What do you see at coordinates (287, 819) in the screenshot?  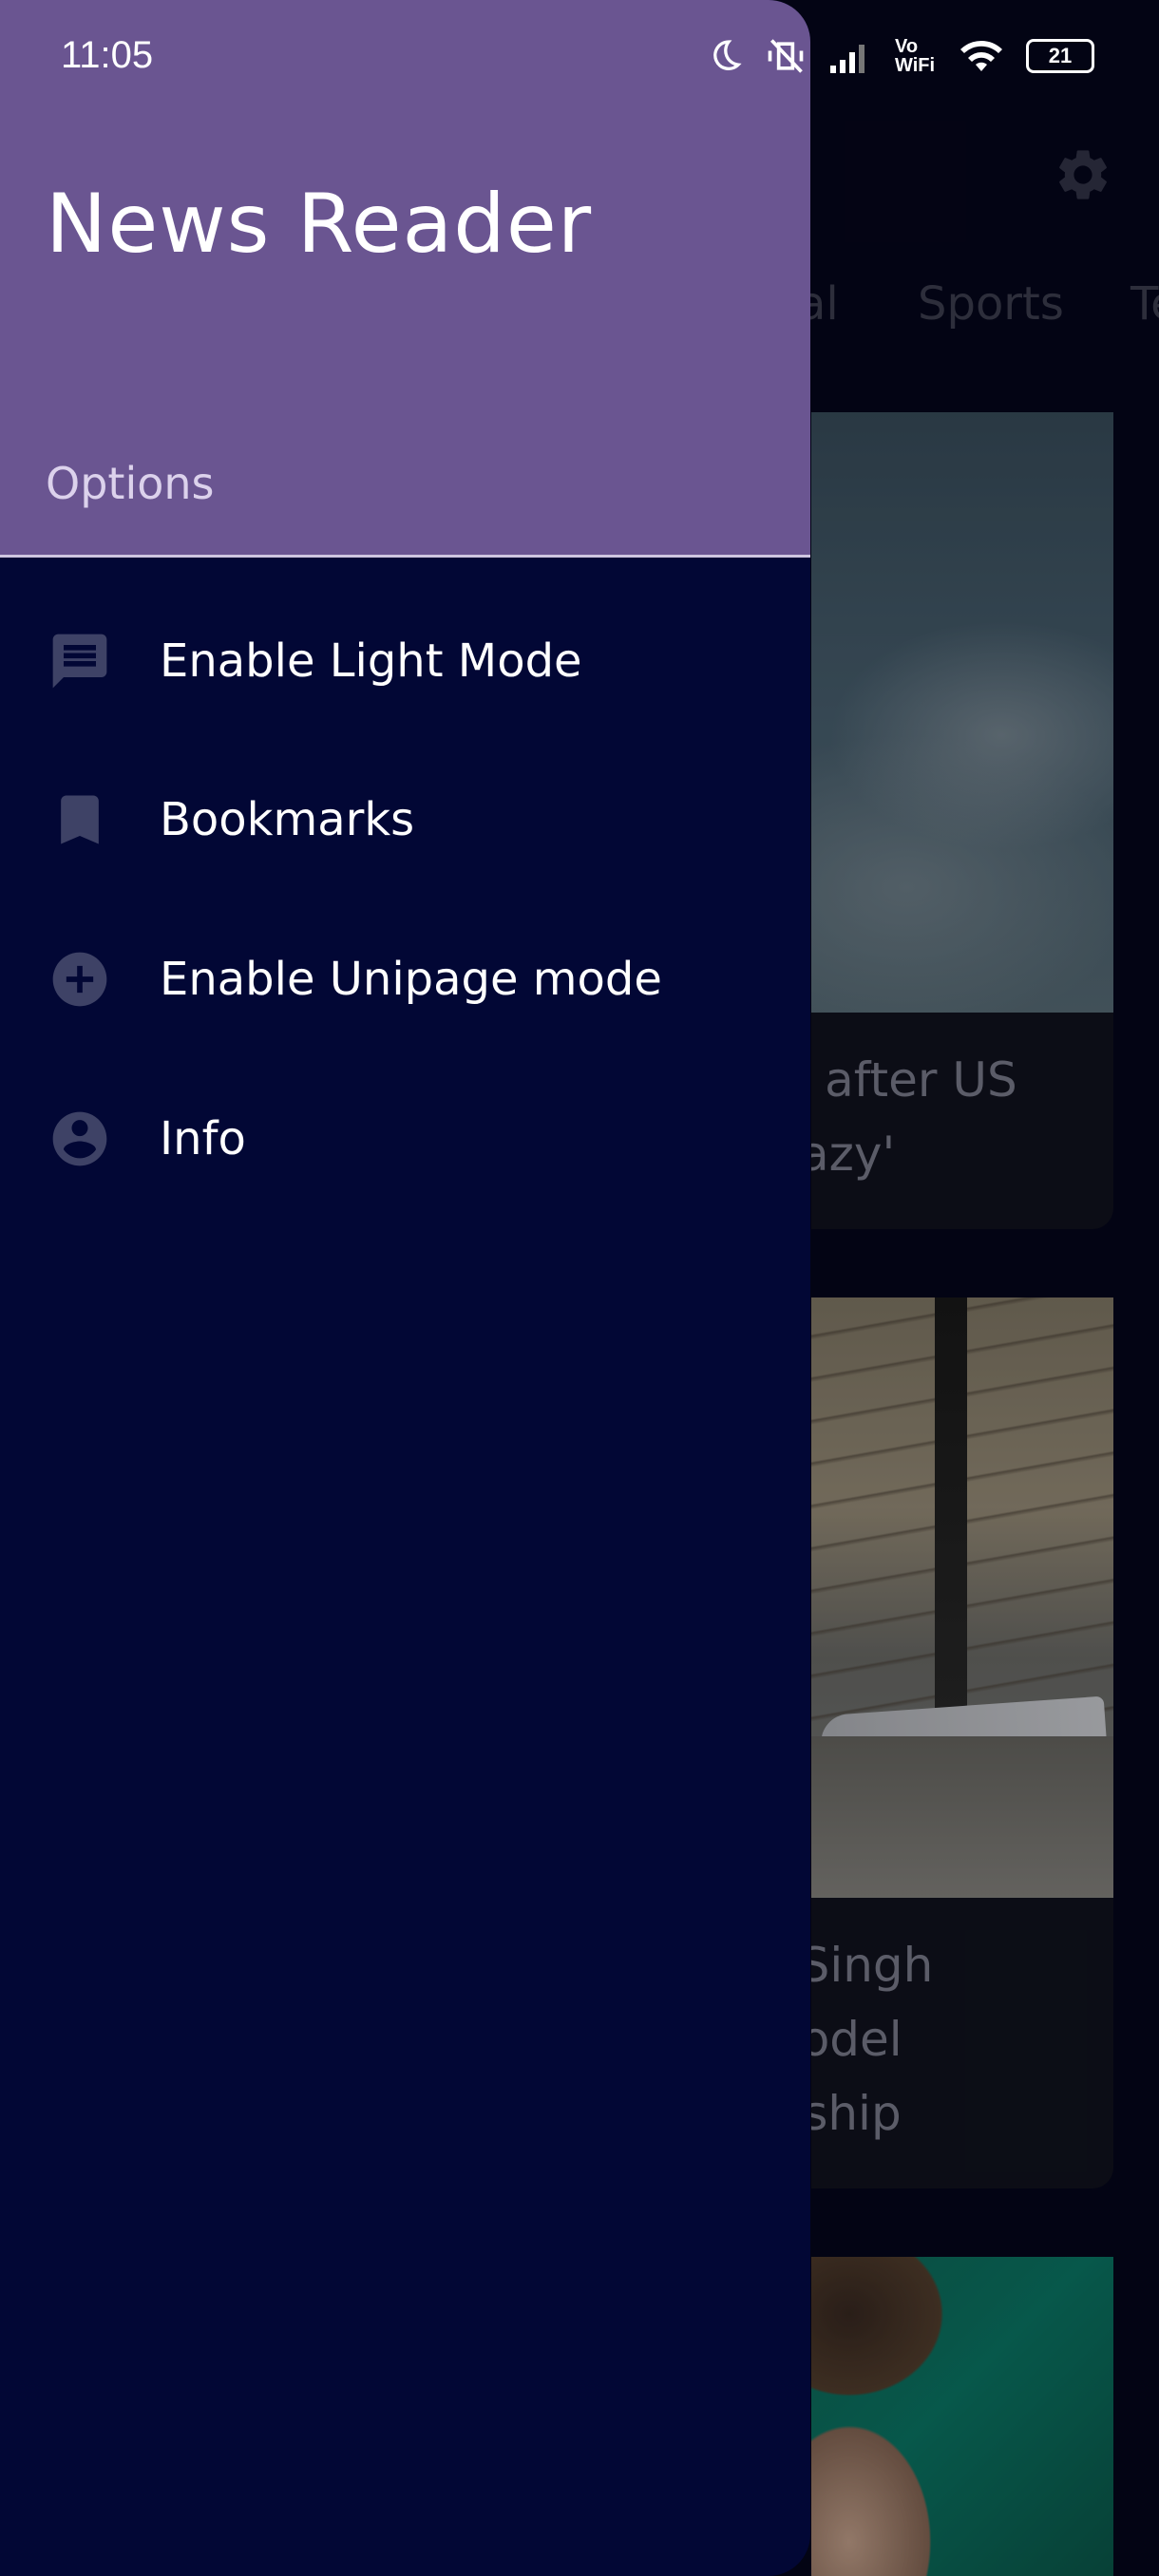 I see `menu-item-label: Bookmarks` at bounding box center [287, 819].